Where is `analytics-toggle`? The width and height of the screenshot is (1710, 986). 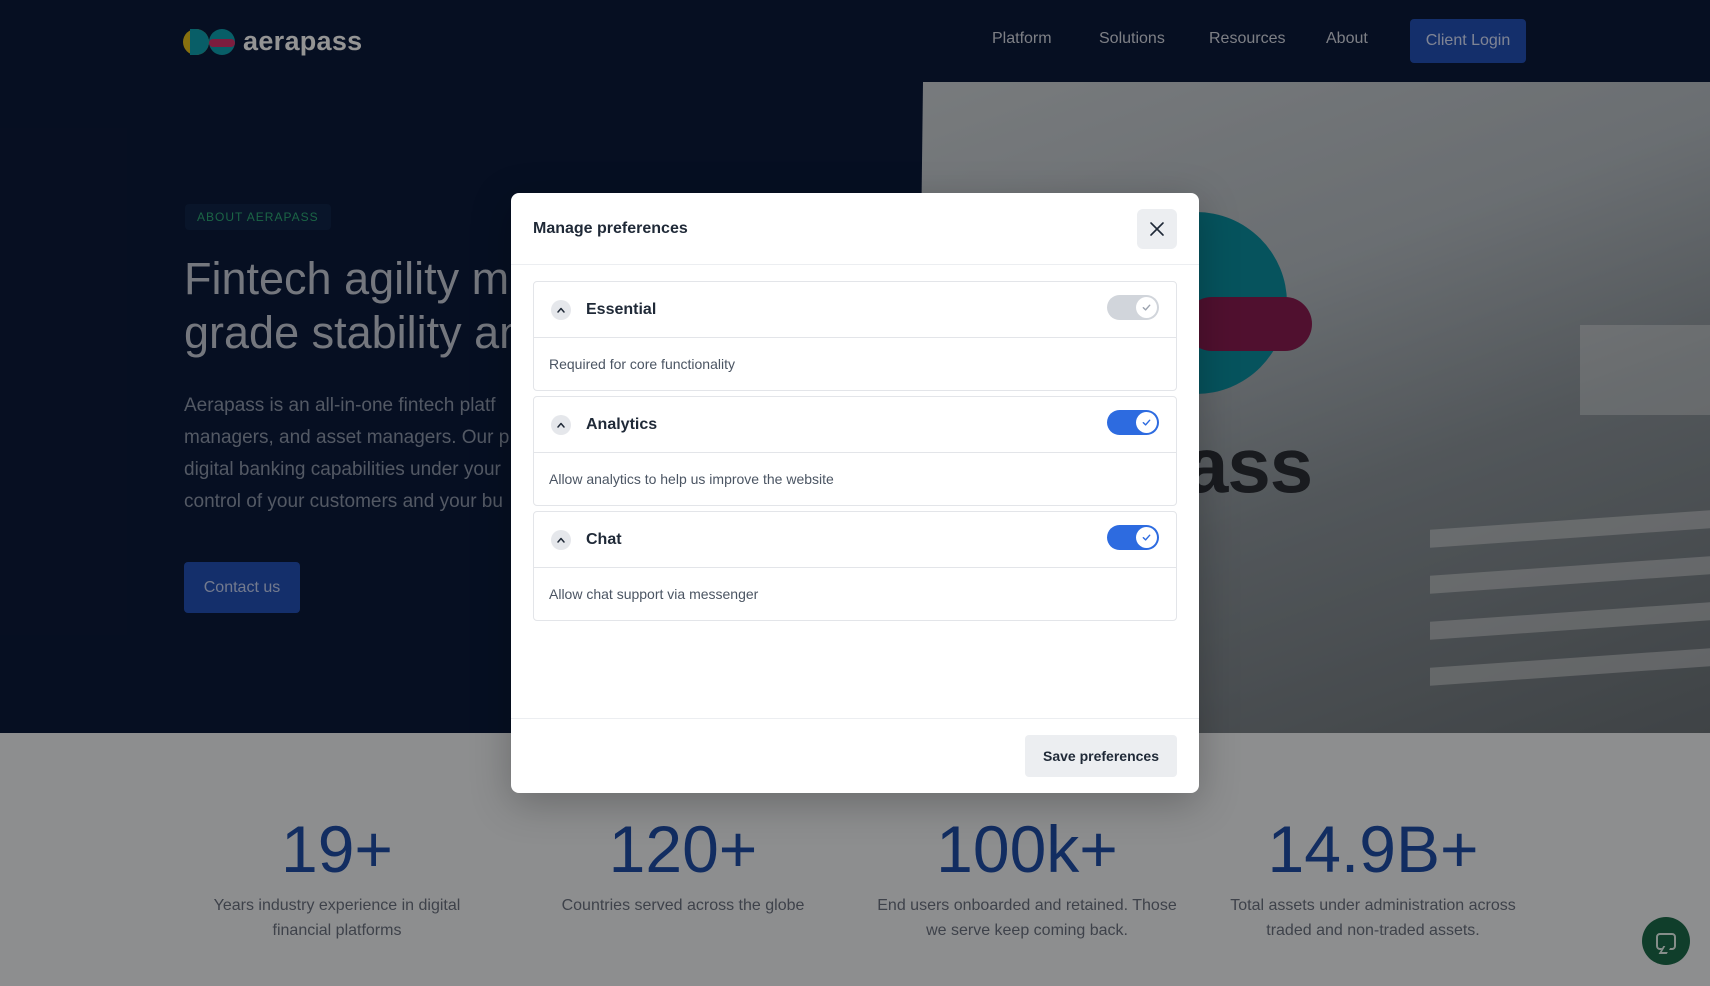
analytics-toggle is located at coordinates (1133, 422).